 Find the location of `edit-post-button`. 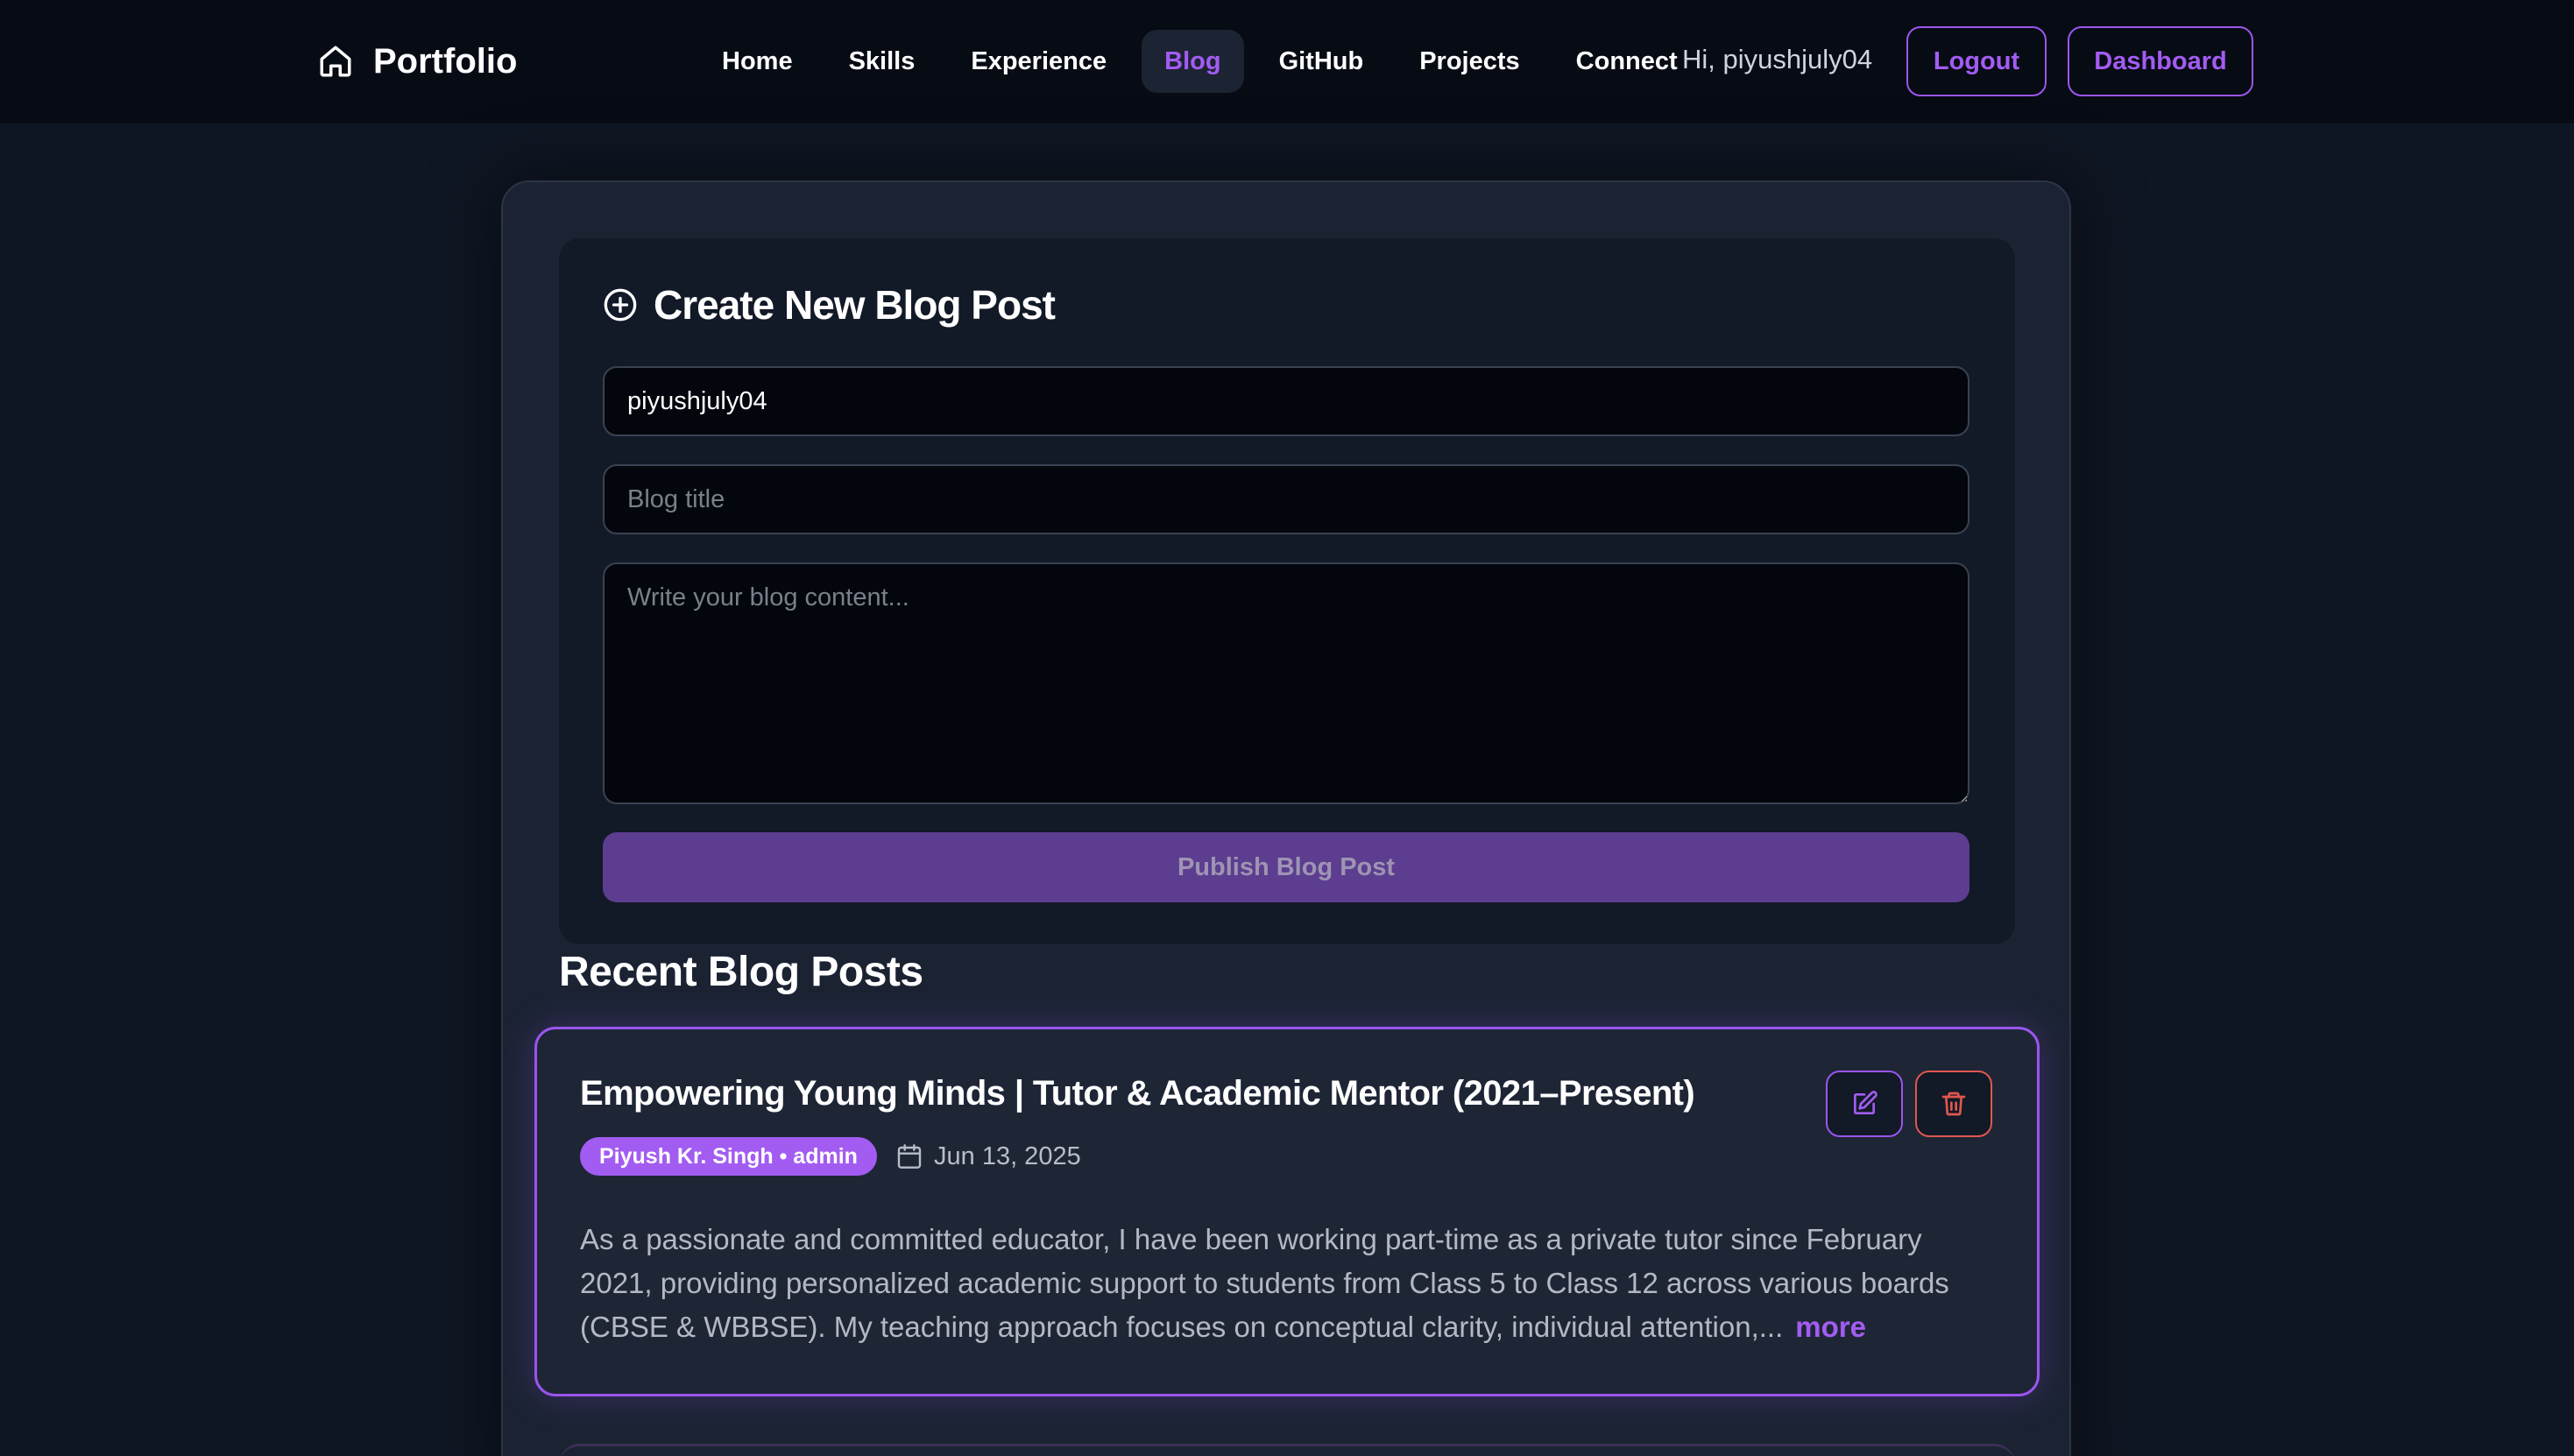

edit-post-button is located at coordinates (1864, 1104).